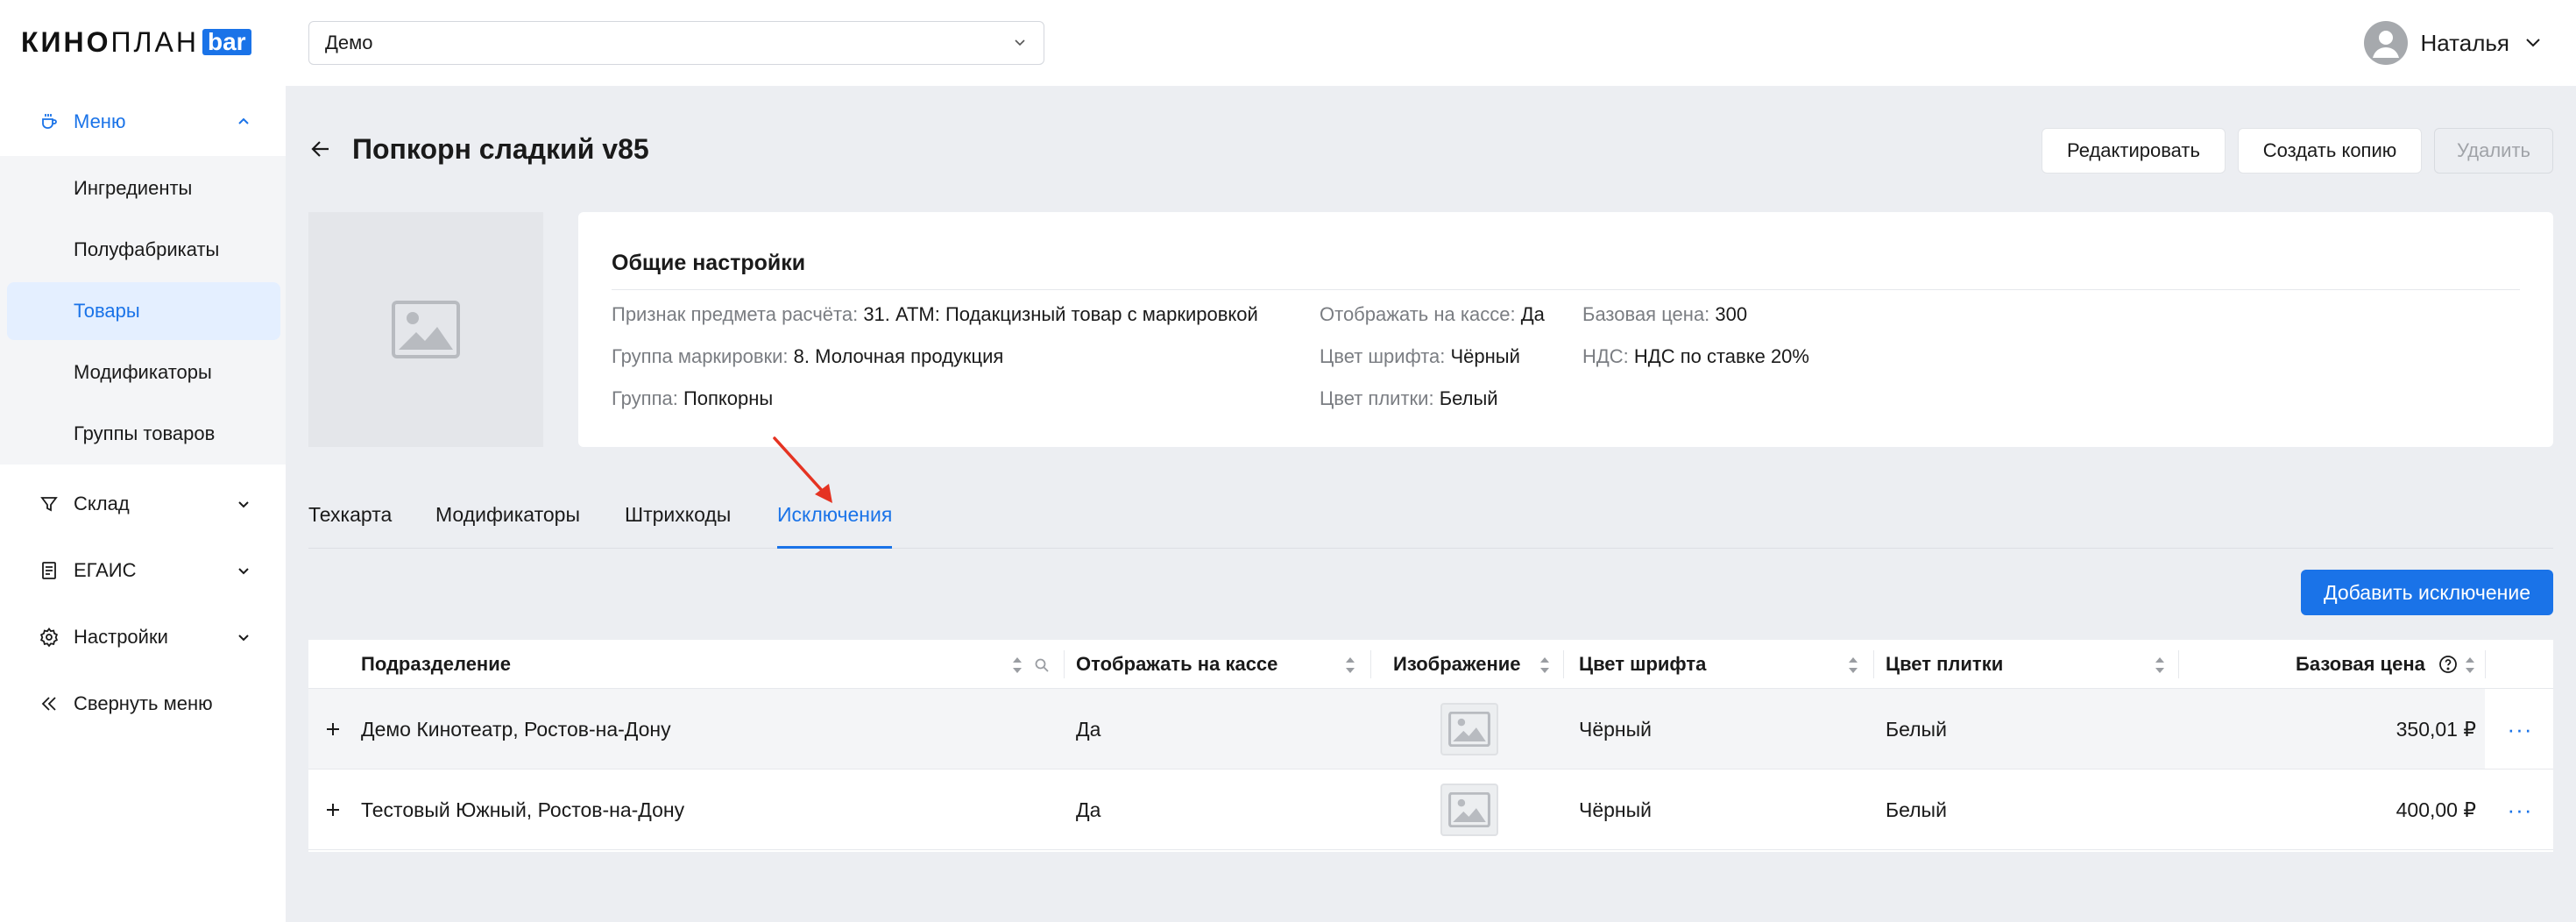  I want to click on user-name: Наталья, so click(2464, 42).